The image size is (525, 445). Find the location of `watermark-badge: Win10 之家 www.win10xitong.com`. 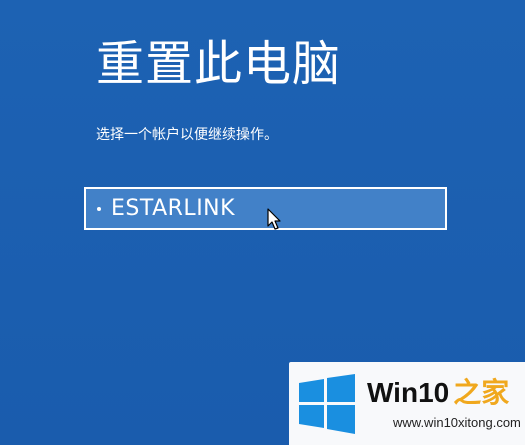

watermark-badge: Win10 之家 www.win10xitong.com is located at coordinates (407, 403).